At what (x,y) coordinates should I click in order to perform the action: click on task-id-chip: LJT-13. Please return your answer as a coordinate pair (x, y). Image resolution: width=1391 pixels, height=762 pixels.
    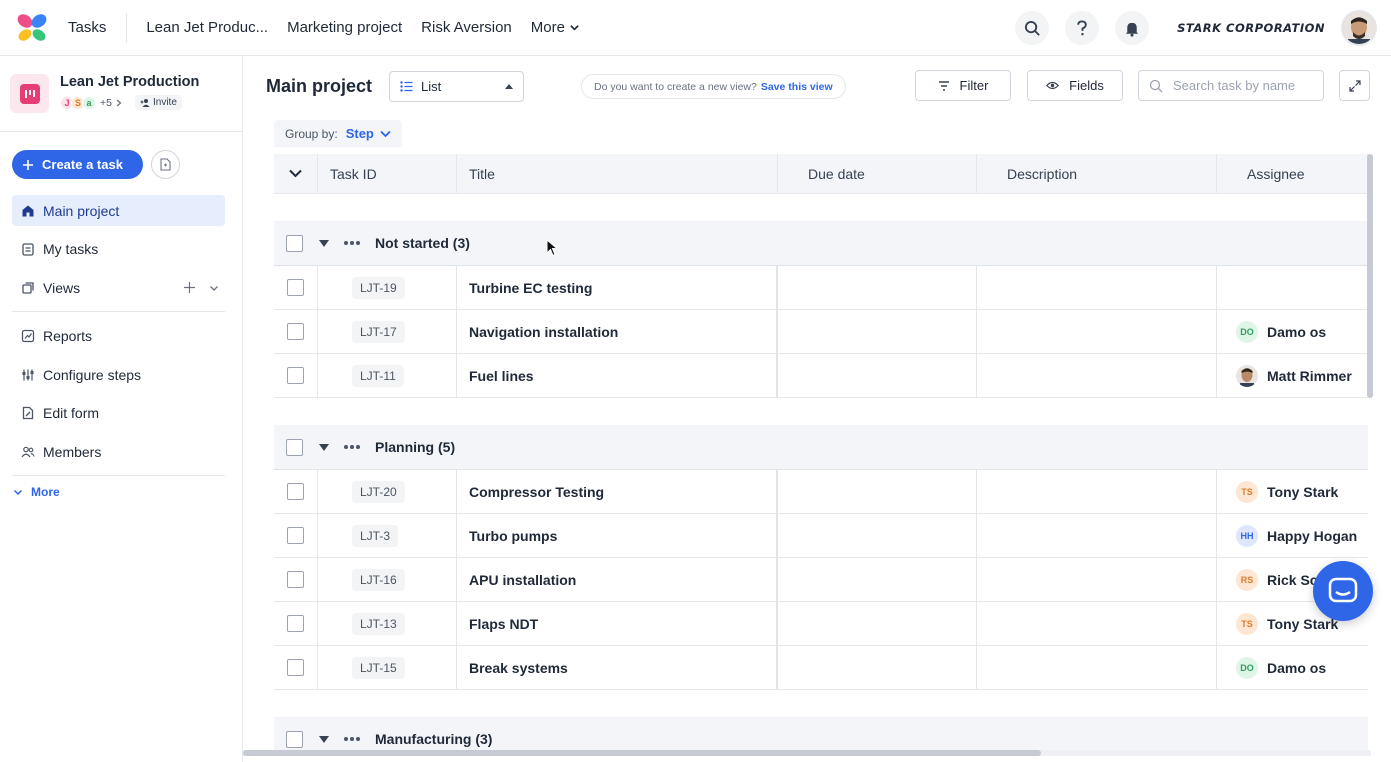
    Looking at the image, I should click on (378, 623).